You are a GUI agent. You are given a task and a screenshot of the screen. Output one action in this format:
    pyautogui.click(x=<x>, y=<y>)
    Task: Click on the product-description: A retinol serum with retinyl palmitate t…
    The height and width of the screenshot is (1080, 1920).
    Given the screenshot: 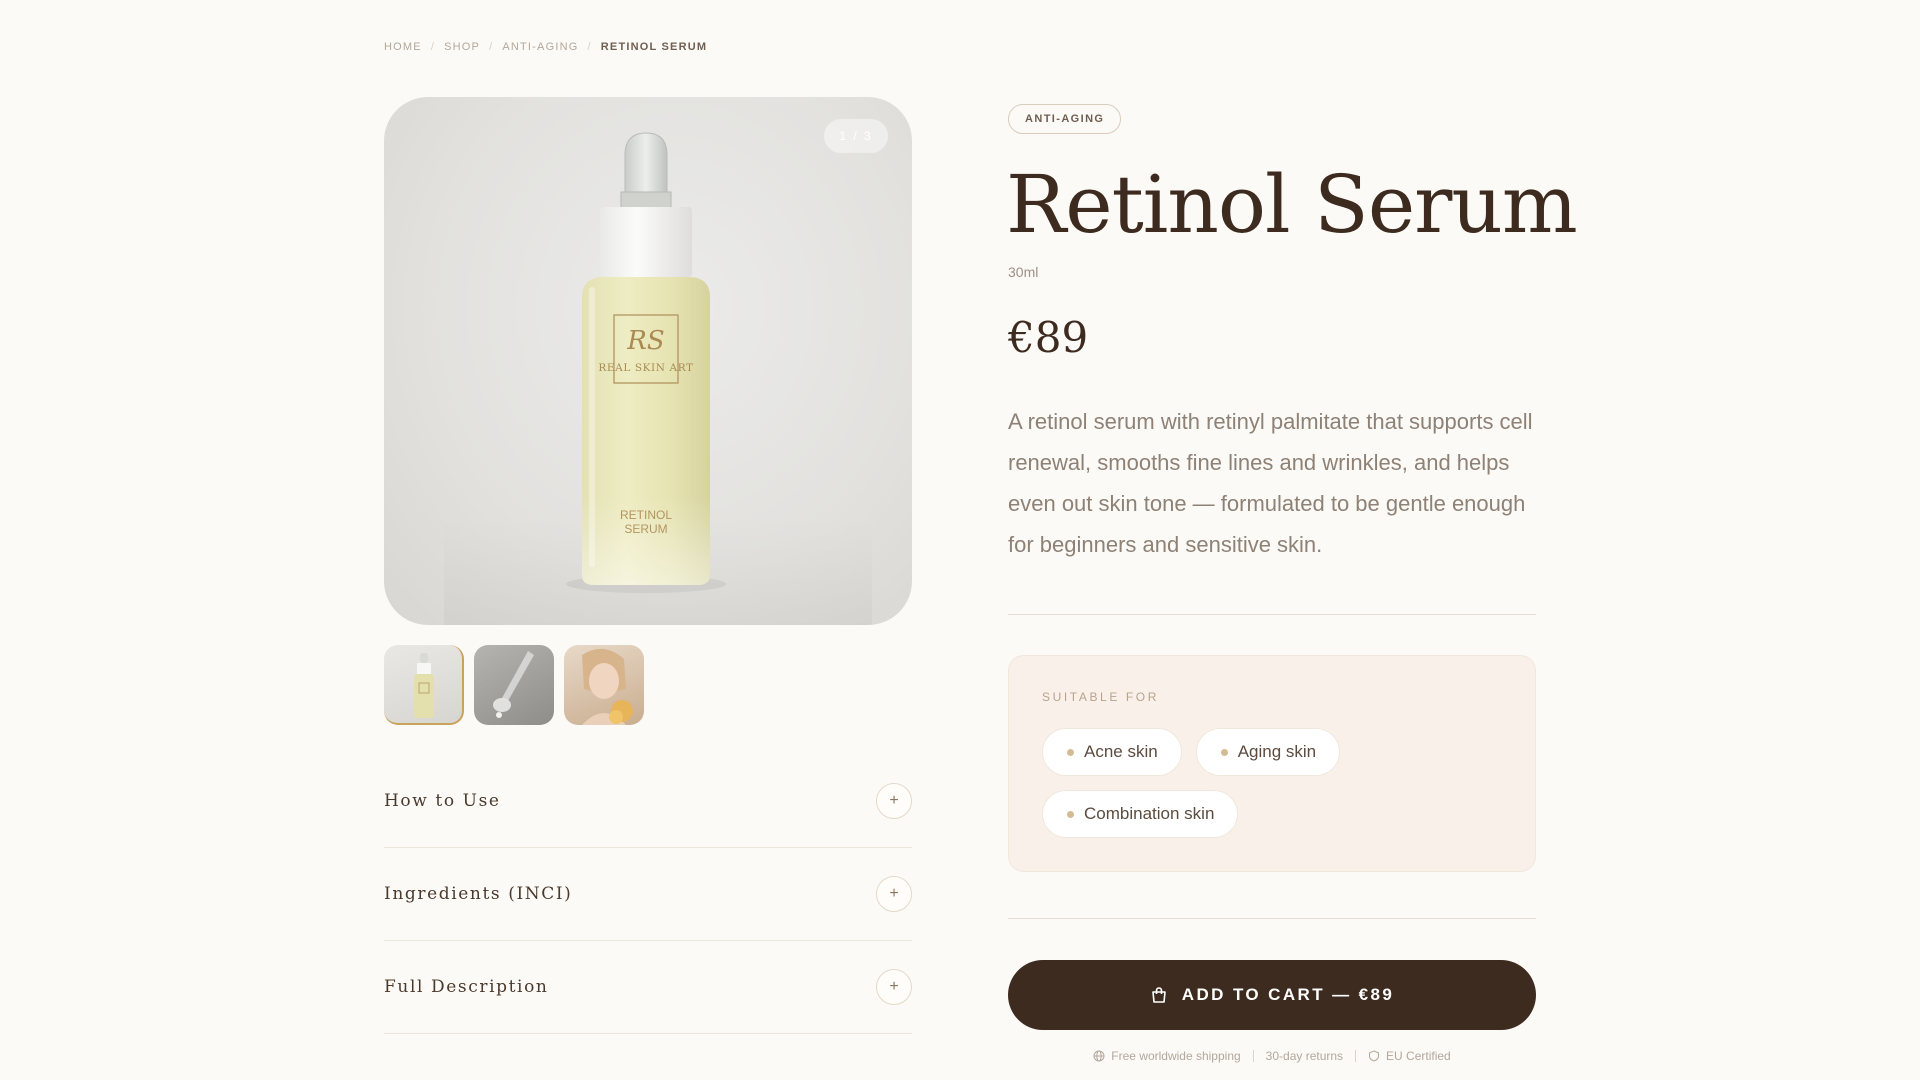 What is the action you would take?
    pyautogui.click(x=1270, y=483)
    